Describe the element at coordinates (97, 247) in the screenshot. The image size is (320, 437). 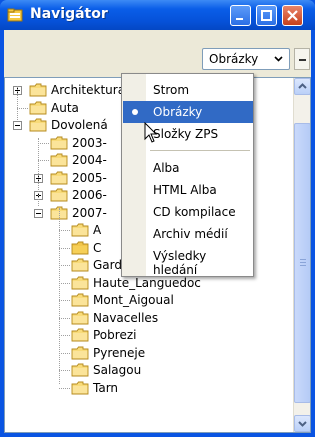
I see `tree-item-label: C` at that location.